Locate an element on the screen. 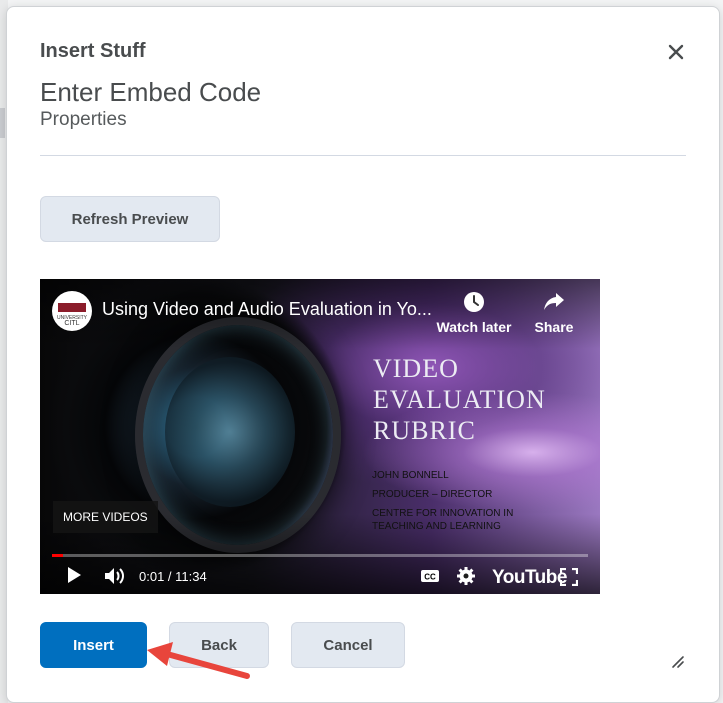 The image size is (723, 703). watch-later-button: Watch later is located at coordinates (474, 313).